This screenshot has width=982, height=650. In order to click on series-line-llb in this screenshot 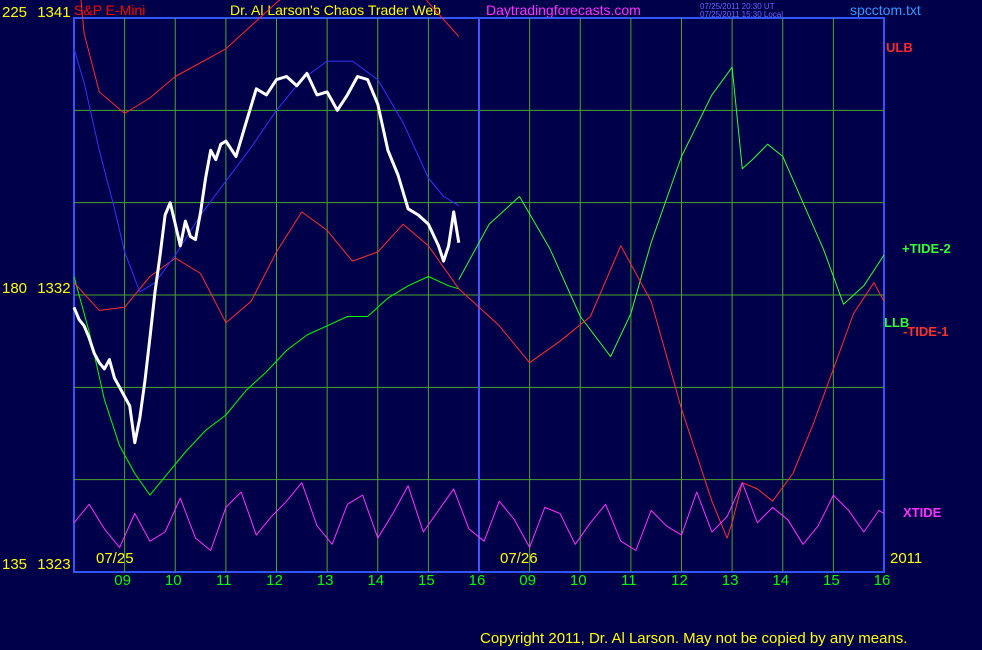, I will do `click(266, 386)`.